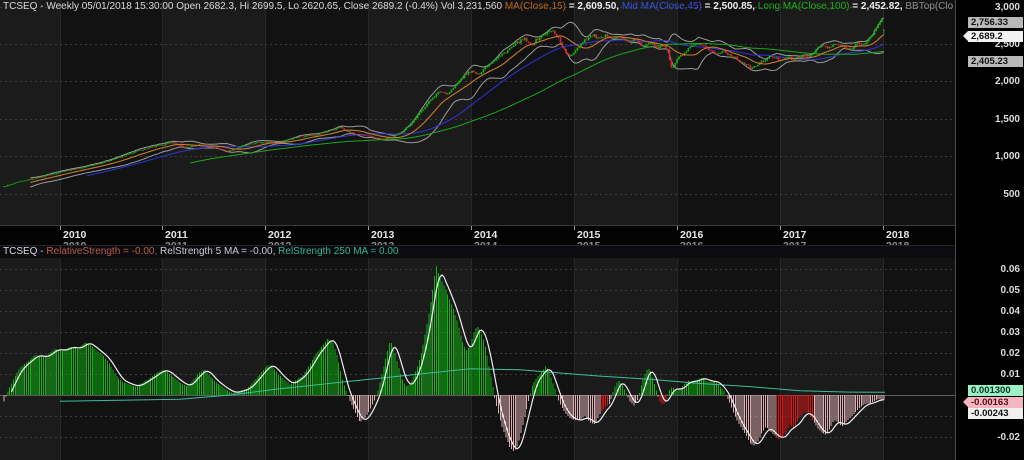  What do you see at coordinates (1007, 156) in the screenshot?
I see `price-axis-label: 1,000` at bounding box center [1007, 156].